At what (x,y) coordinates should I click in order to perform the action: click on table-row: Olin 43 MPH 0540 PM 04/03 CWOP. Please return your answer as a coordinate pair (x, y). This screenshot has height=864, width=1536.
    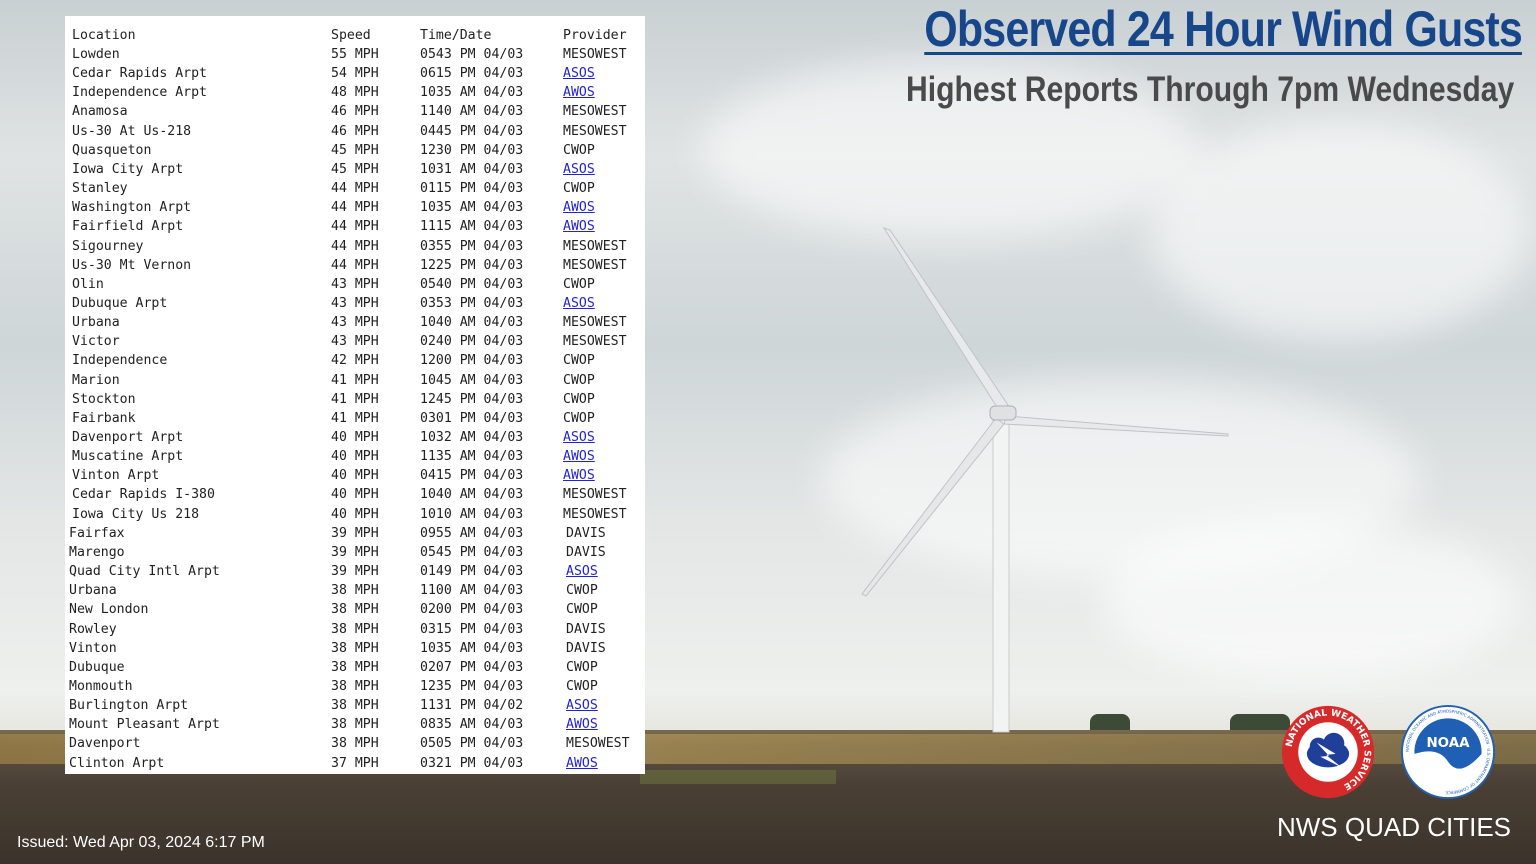
    Looking at the image, I should click on (355, 284).